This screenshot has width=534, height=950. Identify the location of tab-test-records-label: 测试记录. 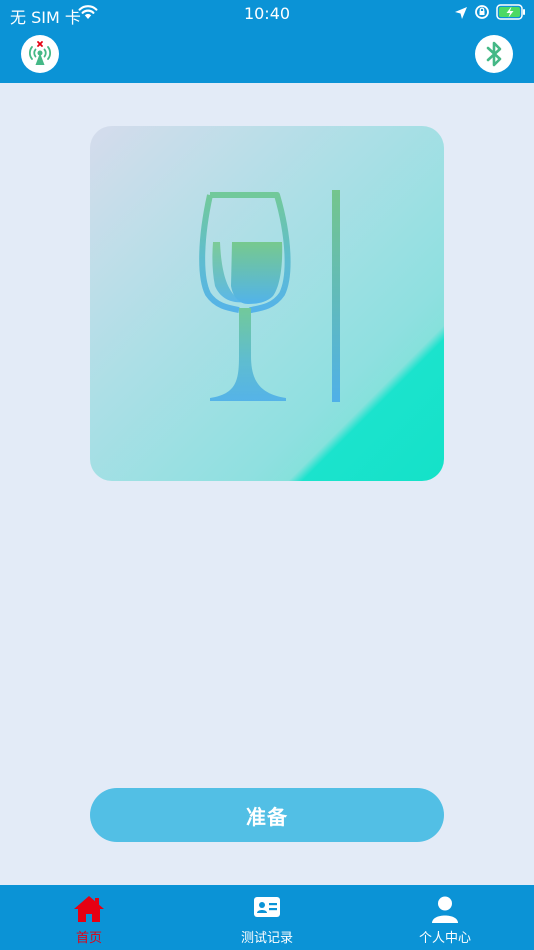
(266, 938).